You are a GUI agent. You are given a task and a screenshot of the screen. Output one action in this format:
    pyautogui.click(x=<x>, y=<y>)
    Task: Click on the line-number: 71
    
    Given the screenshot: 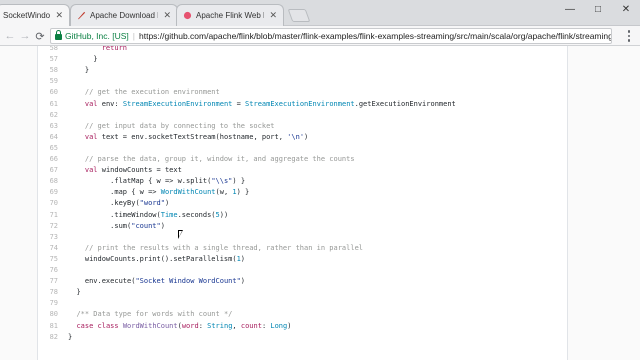 What is the action you would take?
    pyautogui.click(x=48, y=215)
    